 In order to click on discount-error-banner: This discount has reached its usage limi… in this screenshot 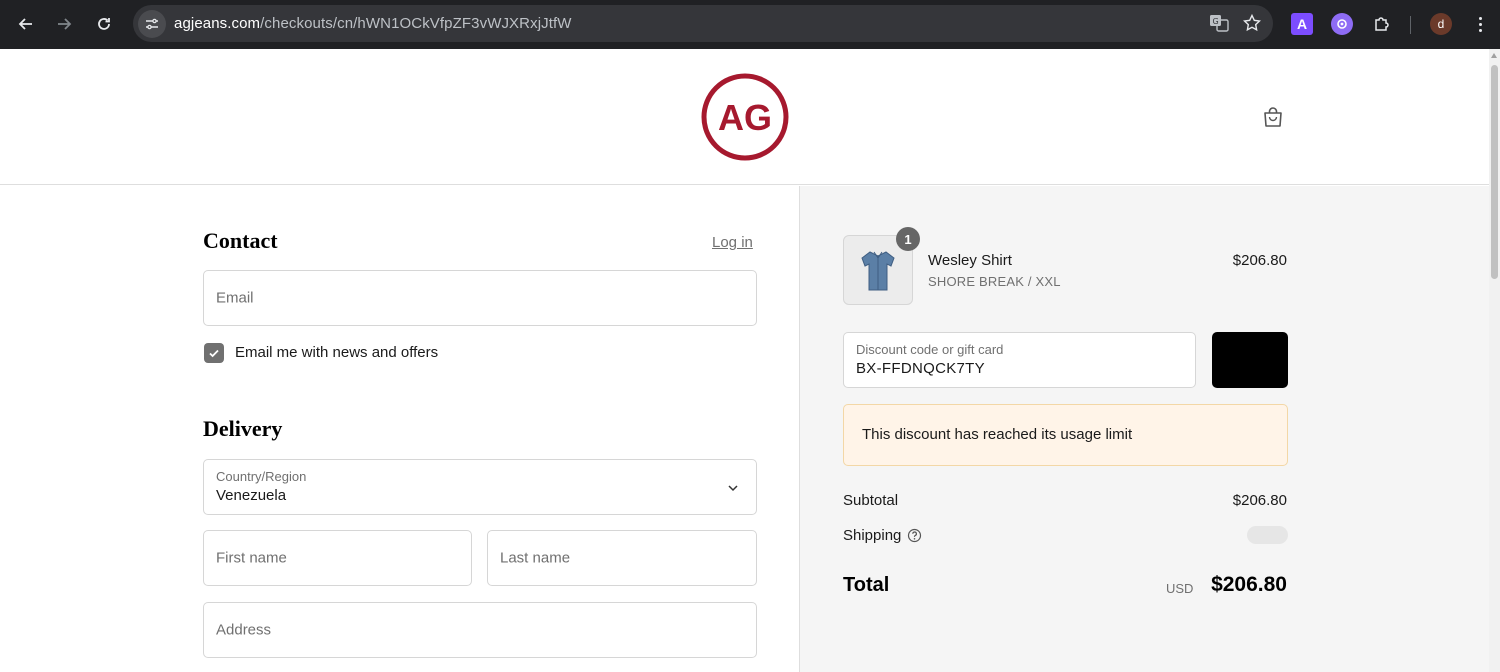, I will do `click(1065, 435)`.